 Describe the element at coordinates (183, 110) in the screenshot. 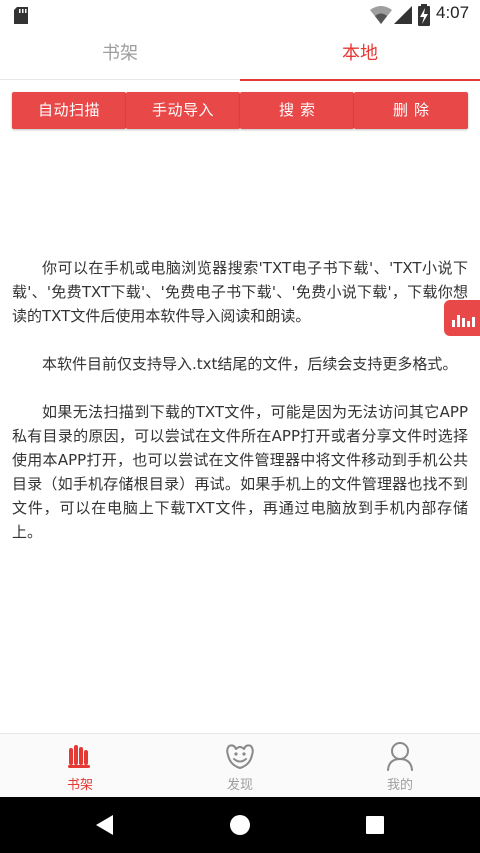

I see `manual-import-button: 手动导入` at that location.